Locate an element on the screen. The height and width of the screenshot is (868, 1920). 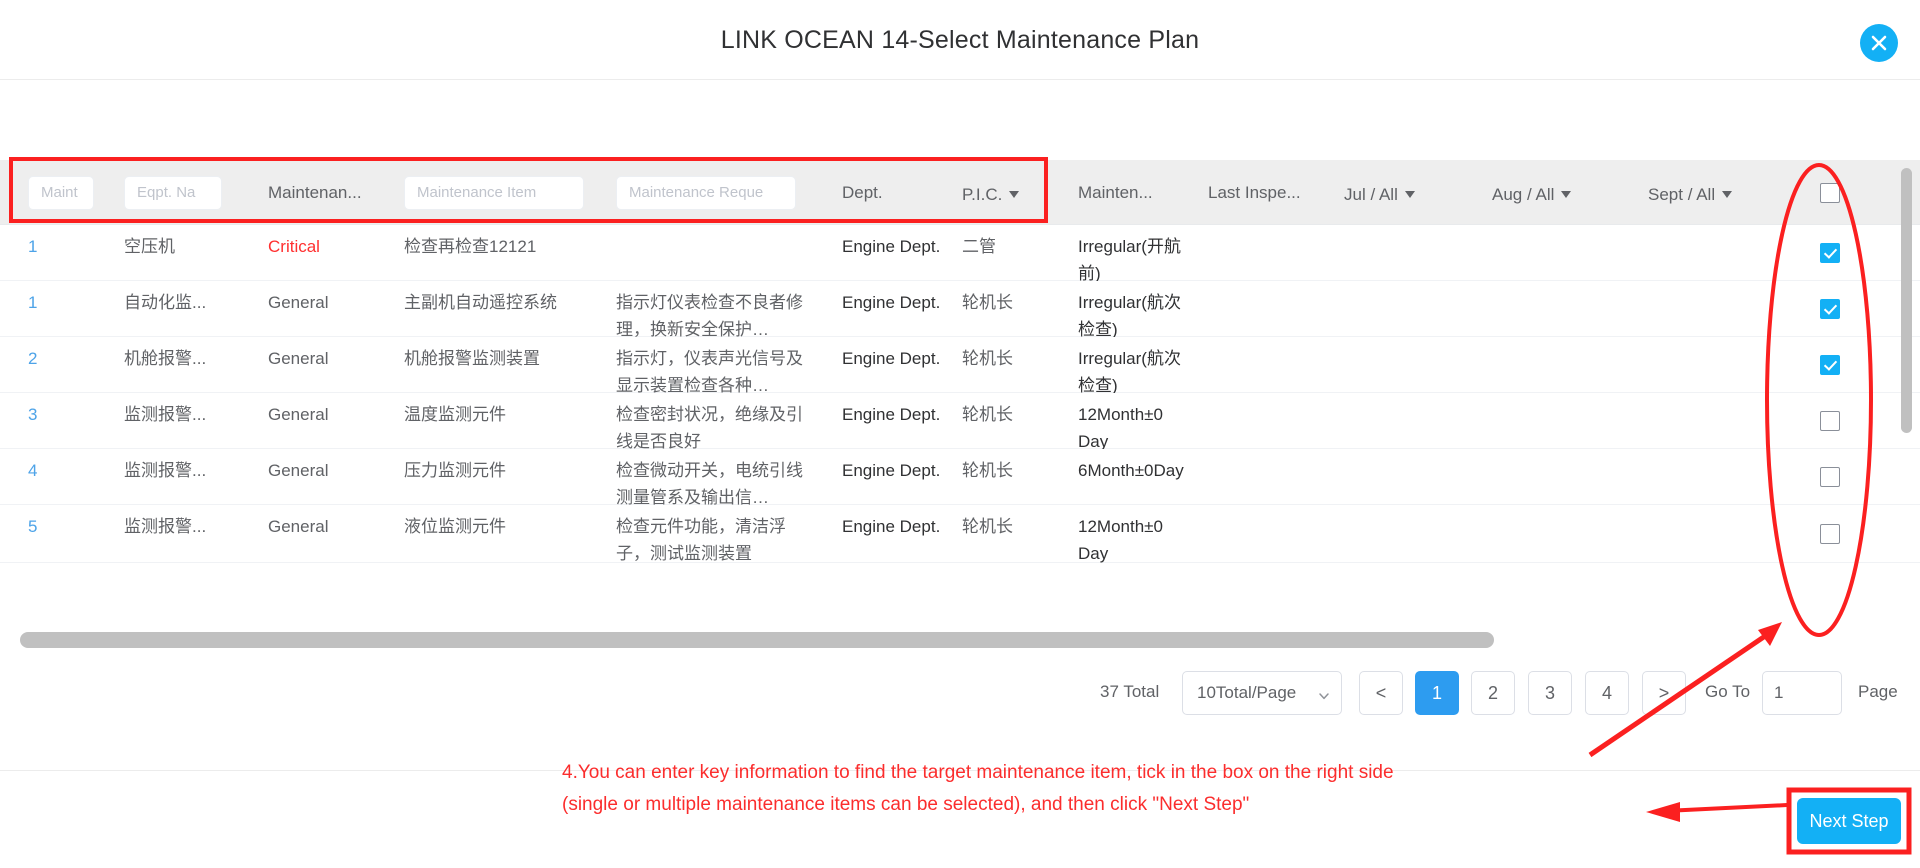
pagination-page-1: 1 is located at coordinates (1437, 693).